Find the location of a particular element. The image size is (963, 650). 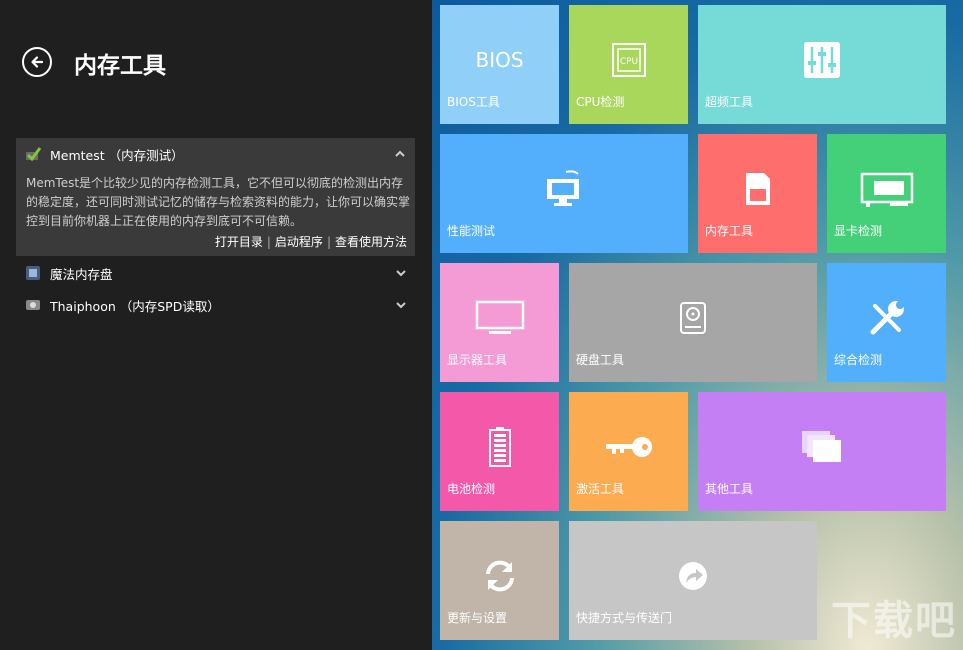

tile-activate: 激活工具 is located at coordinates (628, 451).